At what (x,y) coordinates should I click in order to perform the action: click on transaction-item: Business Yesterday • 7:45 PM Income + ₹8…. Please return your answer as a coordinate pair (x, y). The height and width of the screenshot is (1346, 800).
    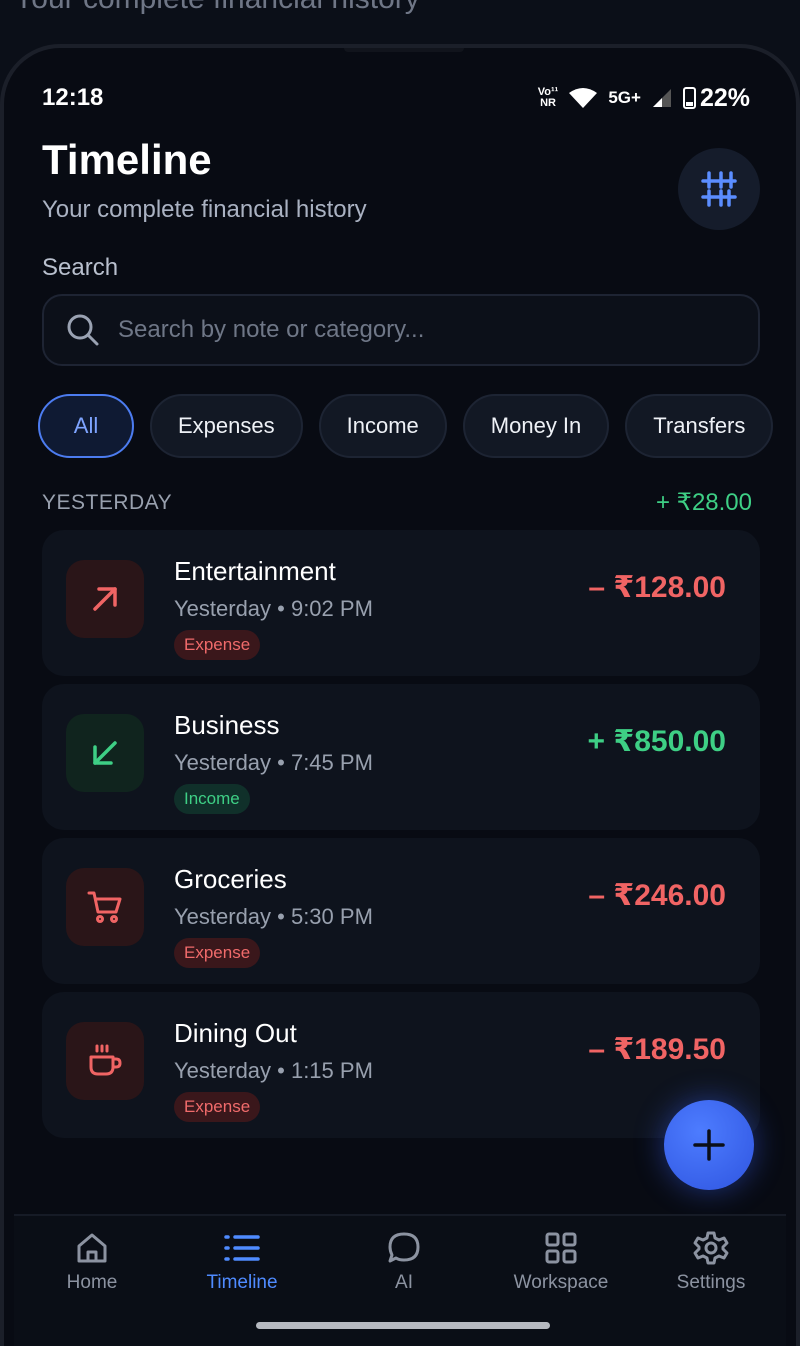
    Looking at the image, I should click on (401, 757).